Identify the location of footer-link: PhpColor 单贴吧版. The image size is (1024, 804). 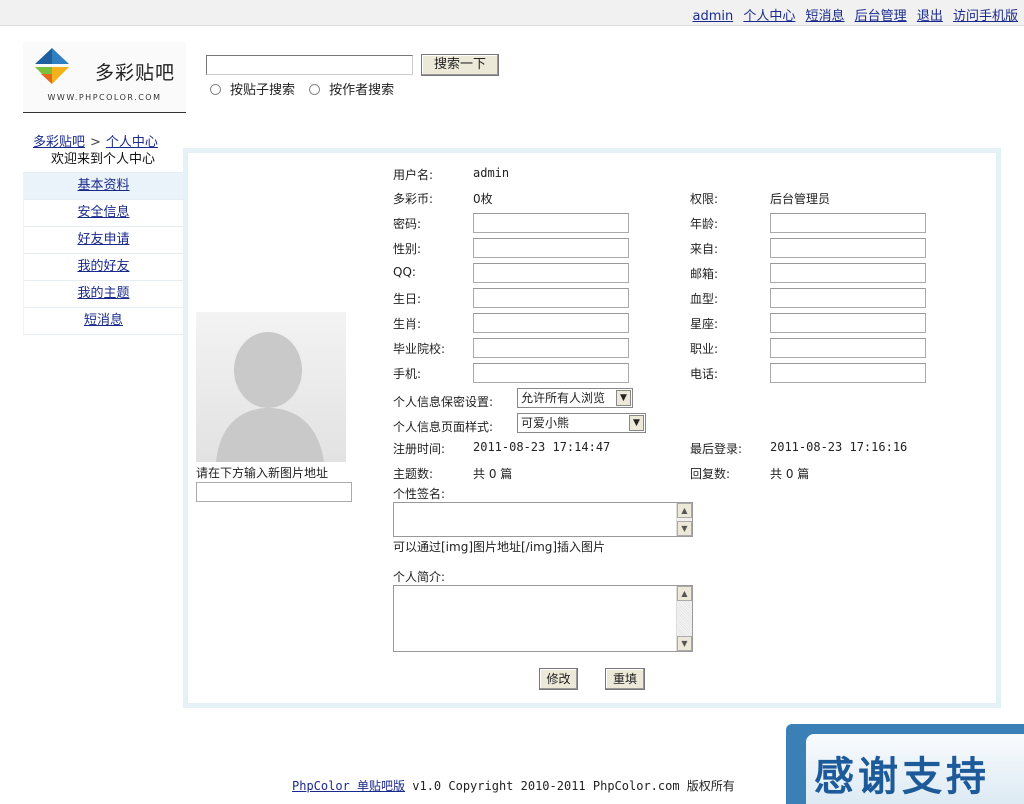
(348, 786).